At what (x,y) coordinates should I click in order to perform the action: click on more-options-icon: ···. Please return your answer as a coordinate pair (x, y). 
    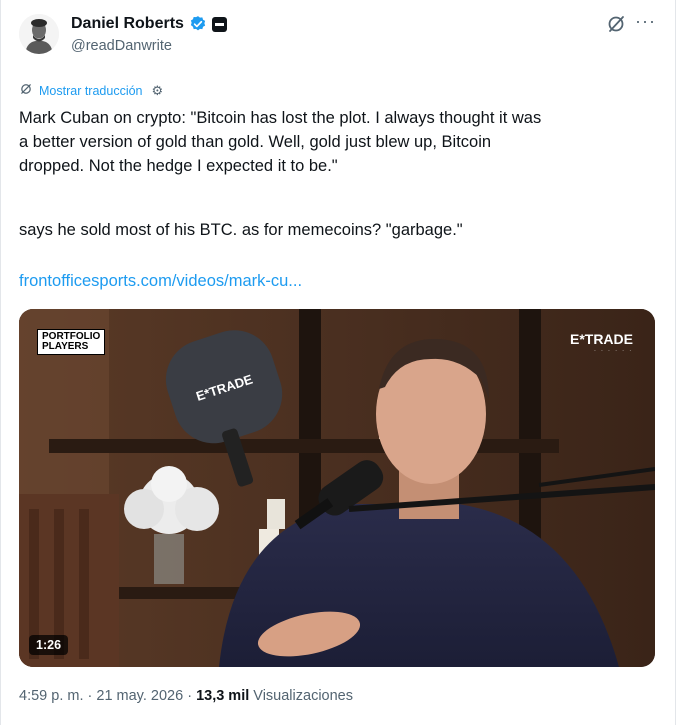
    Looking at the image, I should click on (645, 21).